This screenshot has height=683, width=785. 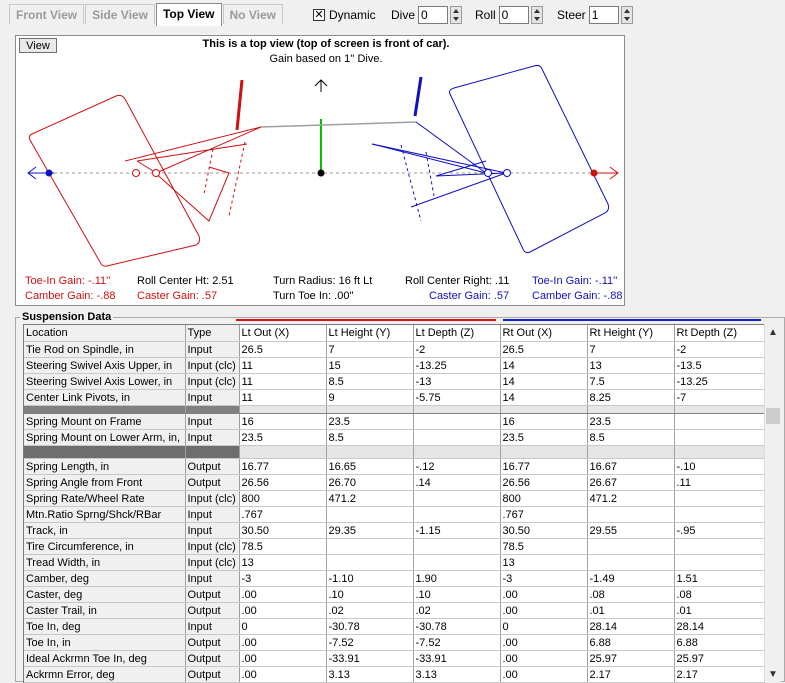 I want to click on value-cell: 25.97, so click(x=719, y=658).